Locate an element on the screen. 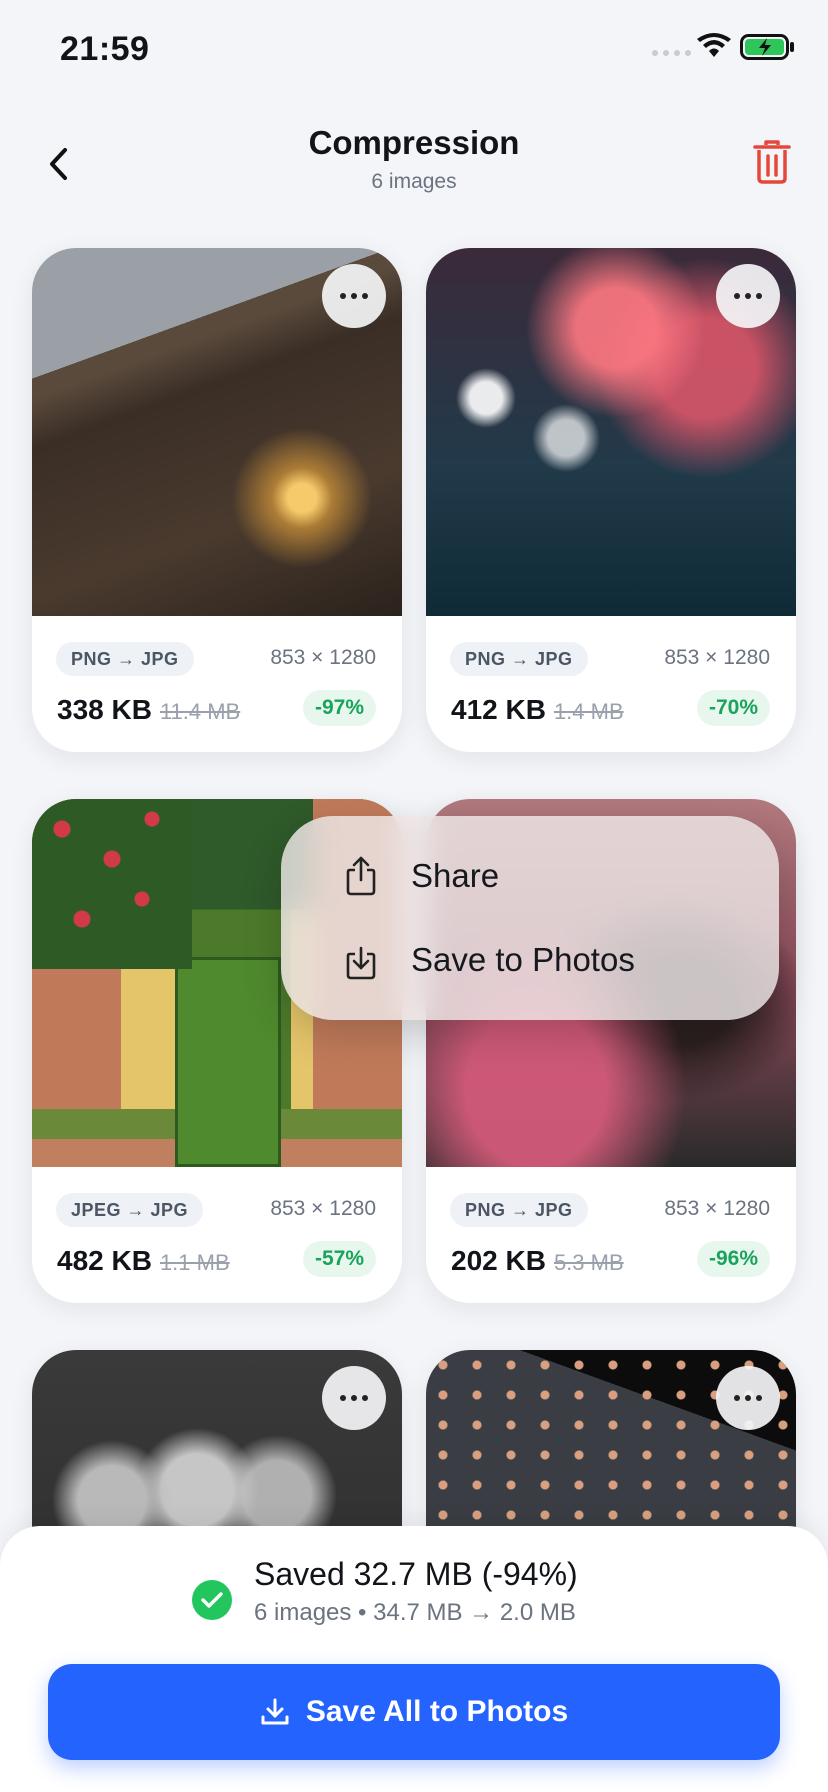 This screenshot has height=1792, width=828. new-size: 412 KB 1.4 MB is located at coordinates (537, 710).